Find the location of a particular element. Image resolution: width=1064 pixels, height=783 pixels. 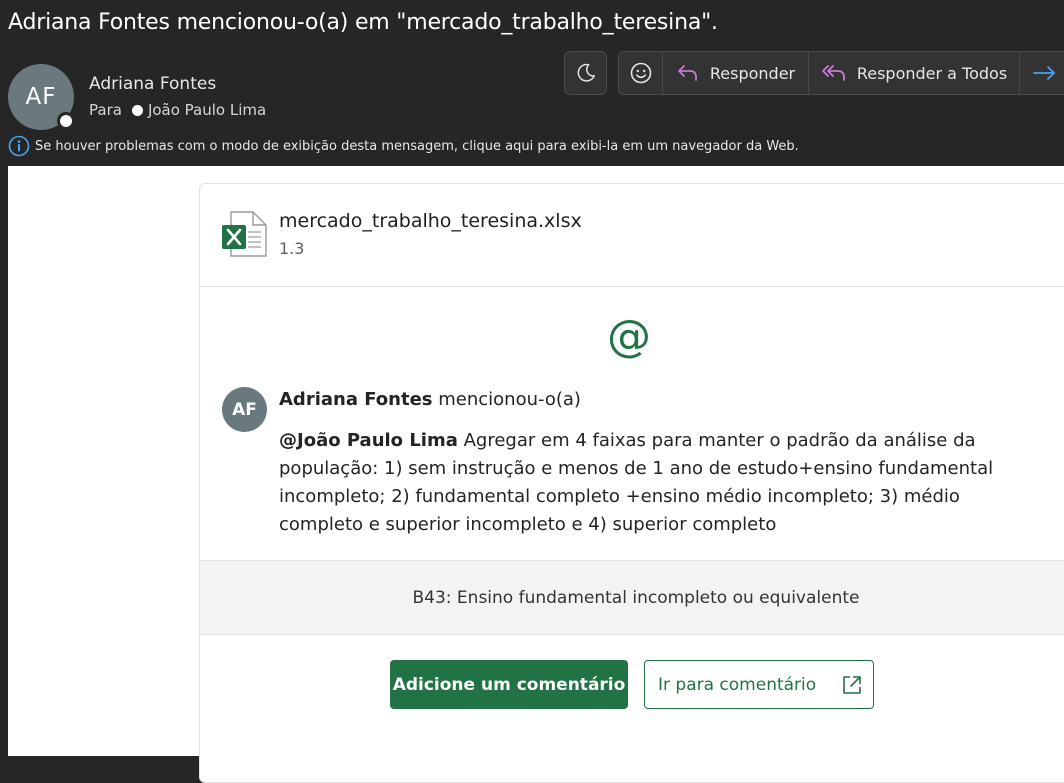

forward-button is located at coordinates (1042, 73).